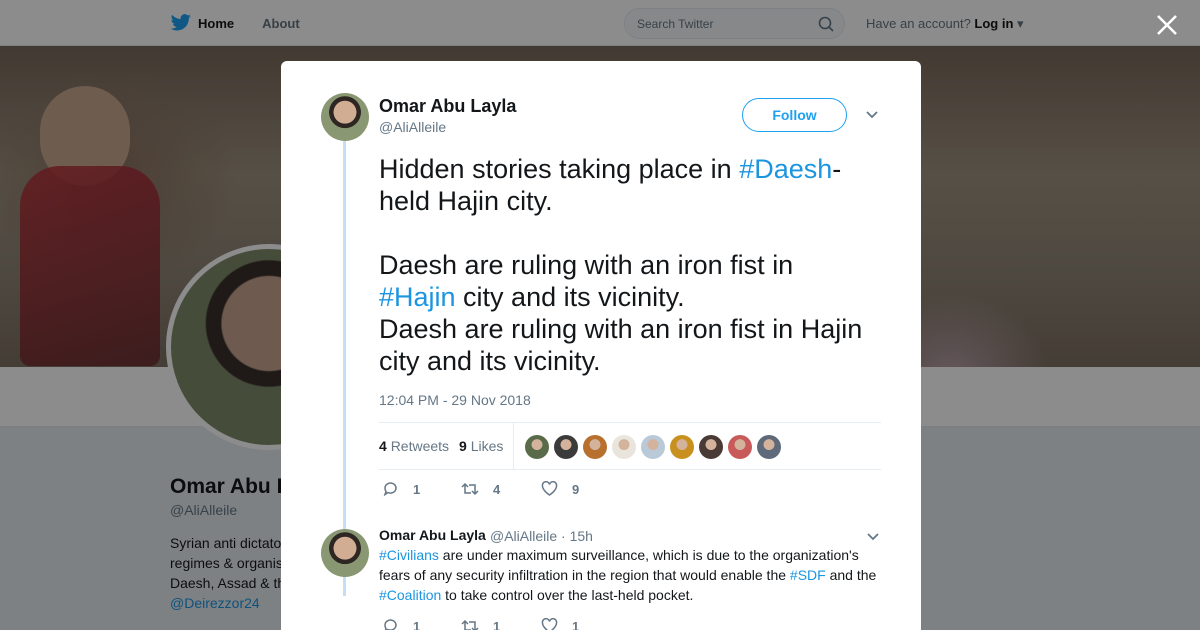  What do you see at coordinates (412, 127) in the screenshot?
I see `author-handle: @AliAlleile` at bounding box center [412, 127].